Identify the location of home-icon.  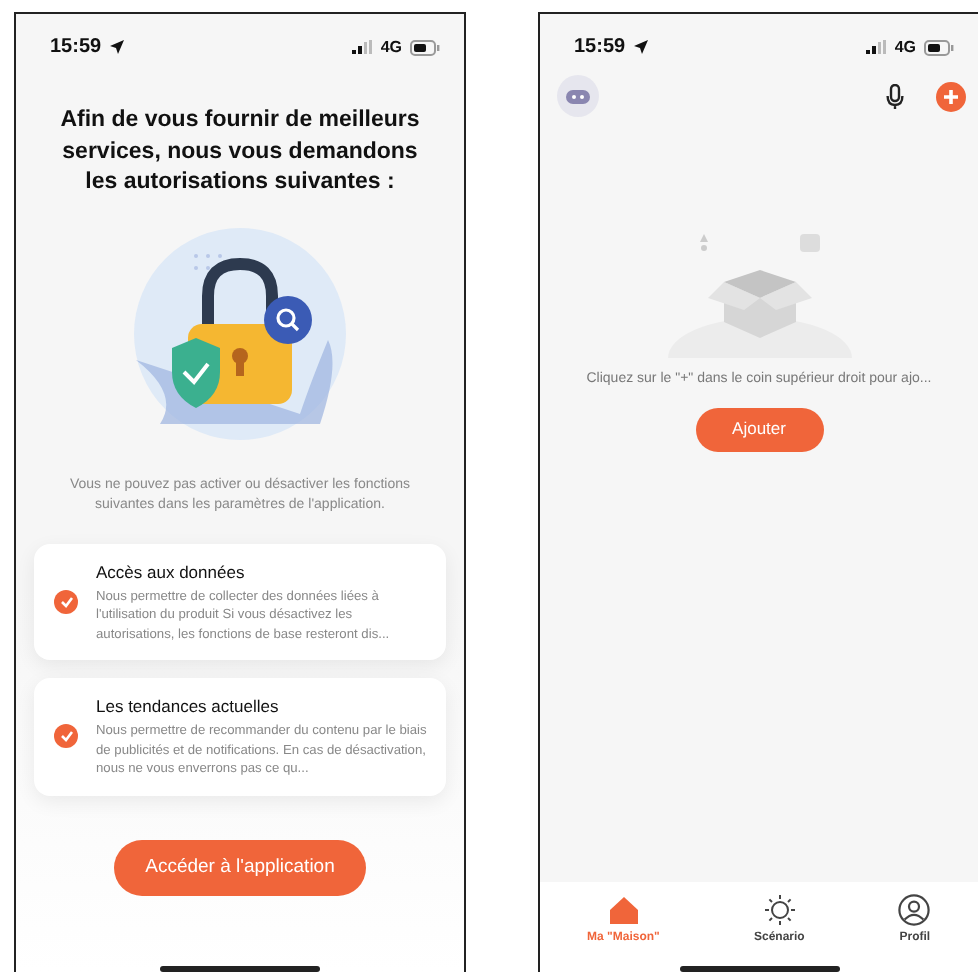
(623, 910).